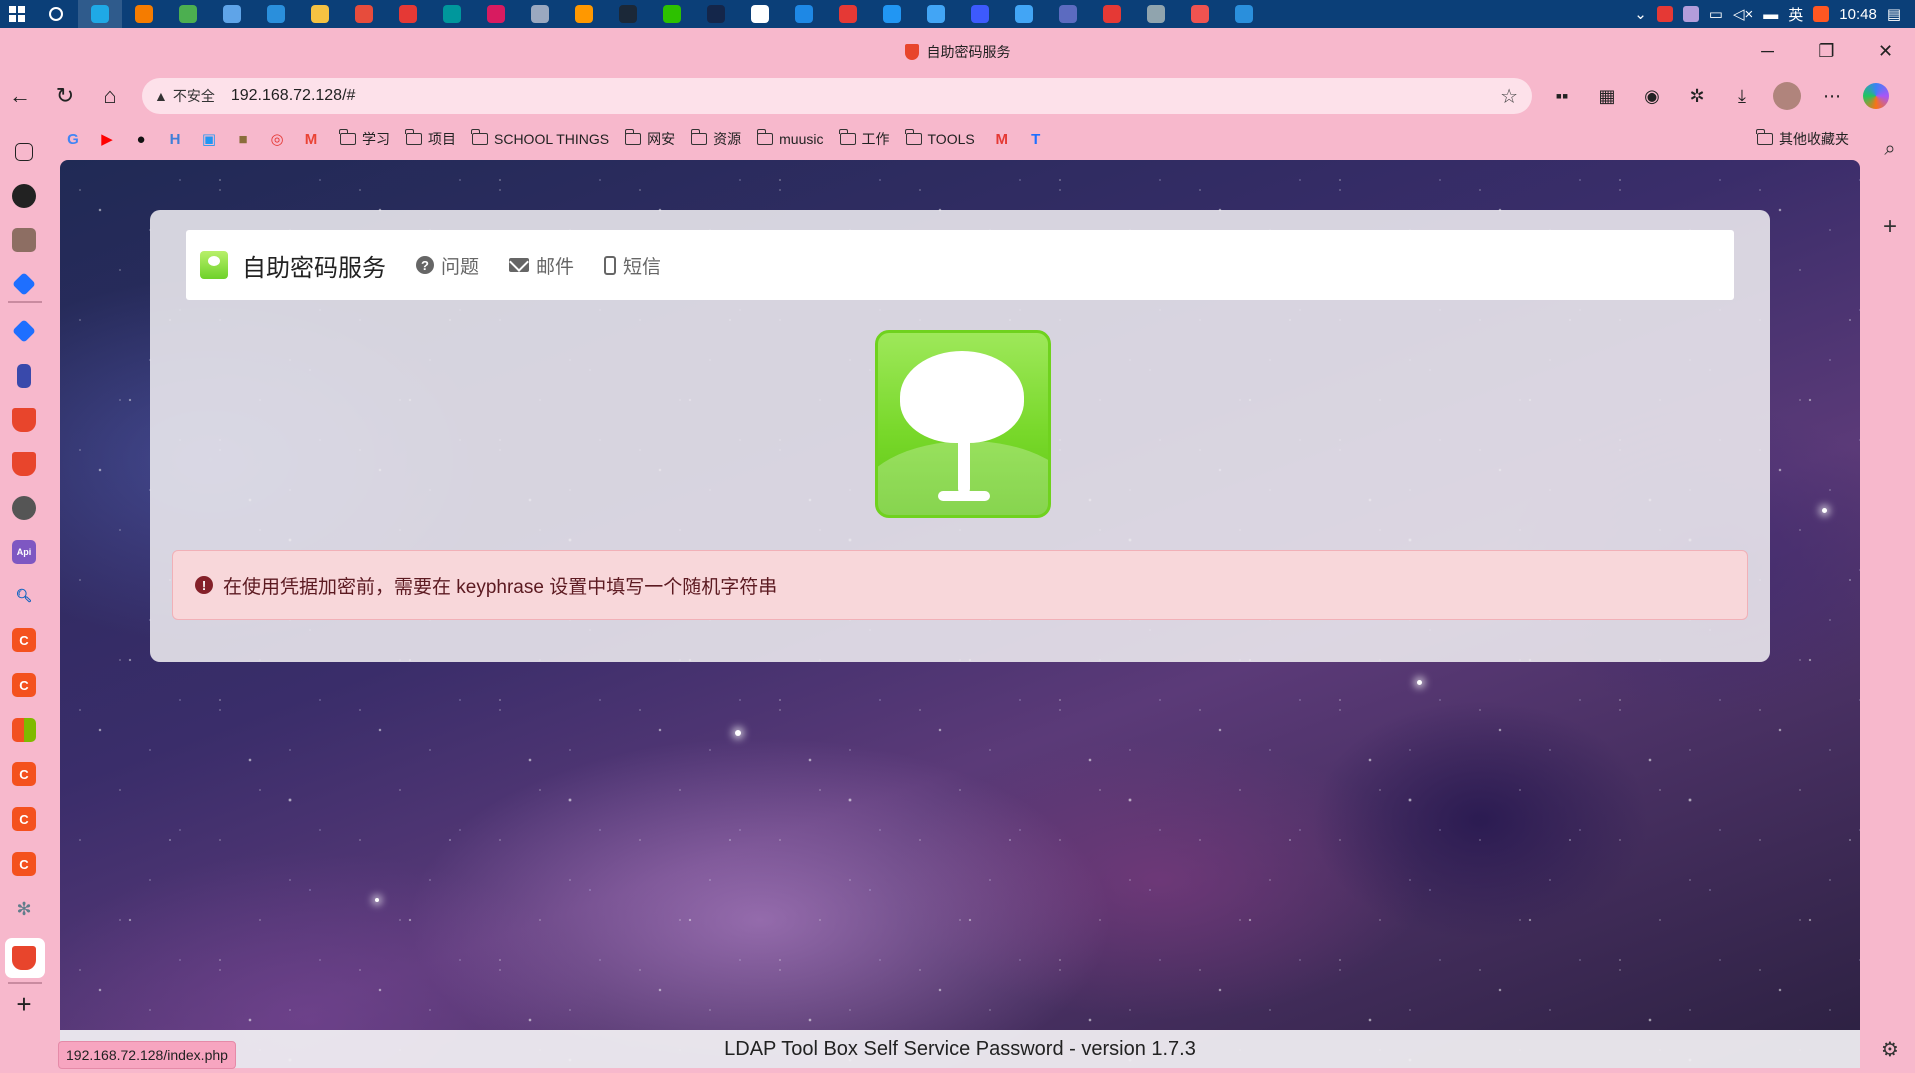 This screenshot has height=1073, width=1915. I want to click on taskbar-app-everything, so click(144, 14).